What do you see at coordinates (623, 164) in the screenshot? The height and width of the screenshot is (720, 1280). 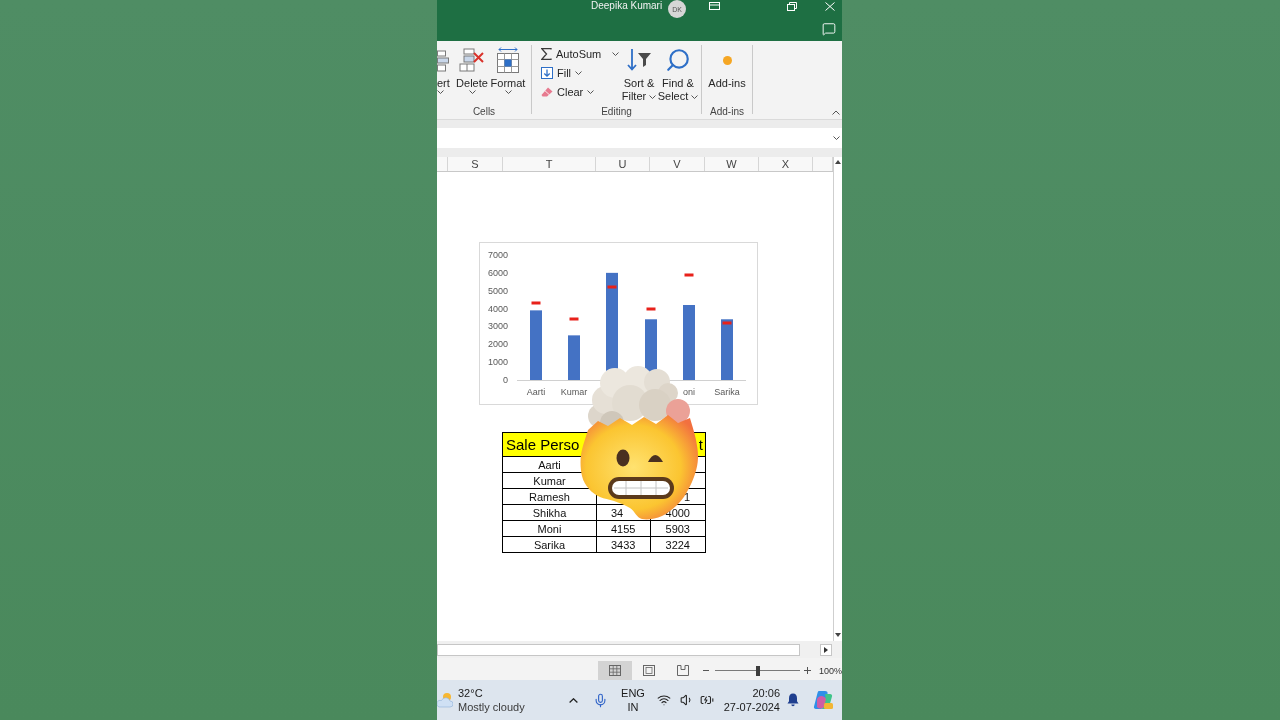 I see `column-header: U` at bounding box center [623, 164].